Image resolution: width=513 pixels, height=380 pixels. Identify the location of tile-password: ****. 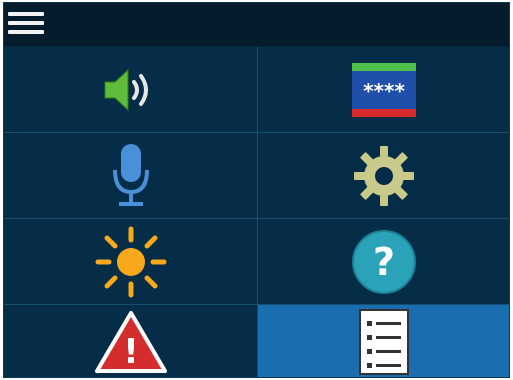
(383, 90).